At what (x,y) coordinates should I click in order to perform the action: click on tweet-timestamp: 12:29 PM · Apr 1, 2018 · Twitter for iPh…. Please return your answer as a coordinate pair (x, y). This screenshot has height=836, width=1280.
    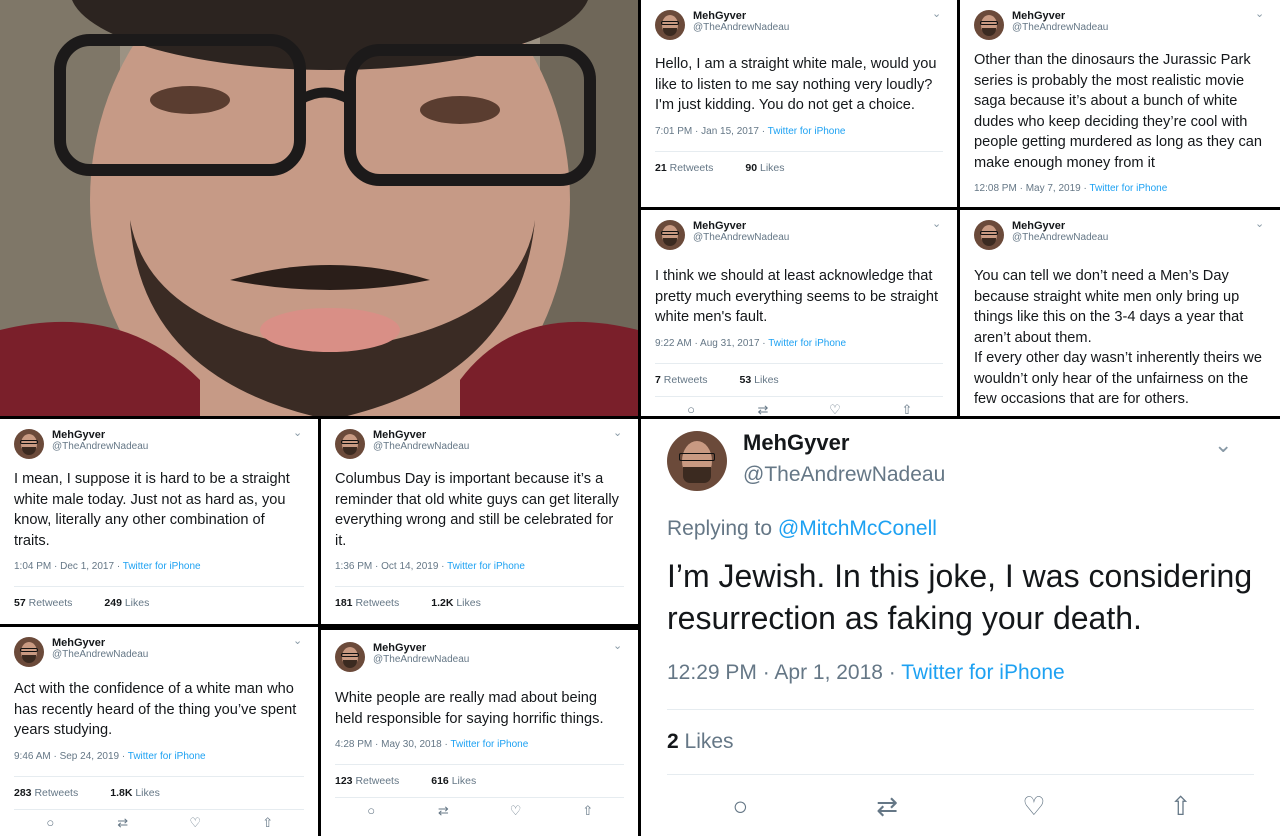
    Looking at the image, I should click on (960, 673).